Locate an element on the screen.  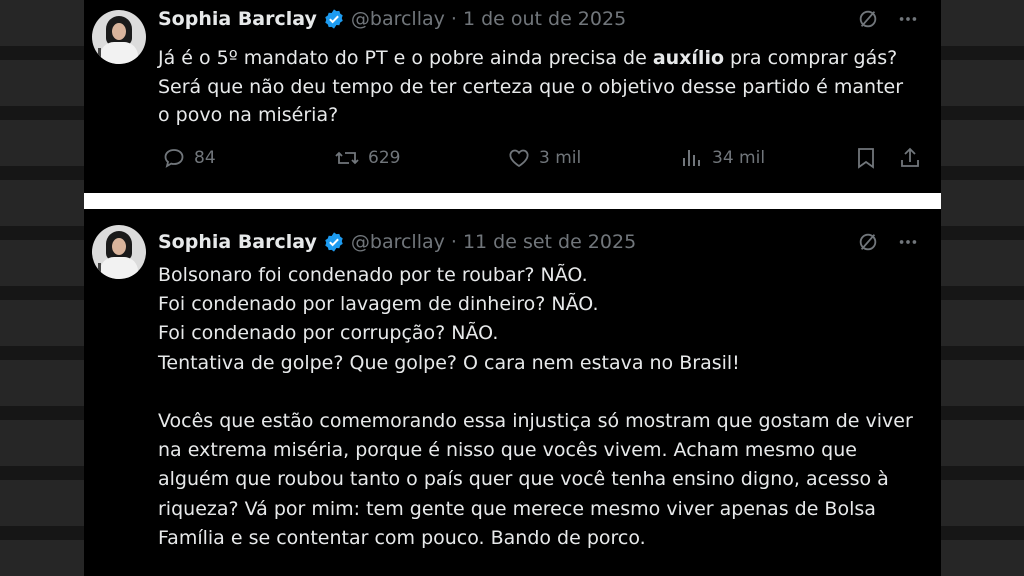
views-button: 34 mil is located at coordinates (722, 158).